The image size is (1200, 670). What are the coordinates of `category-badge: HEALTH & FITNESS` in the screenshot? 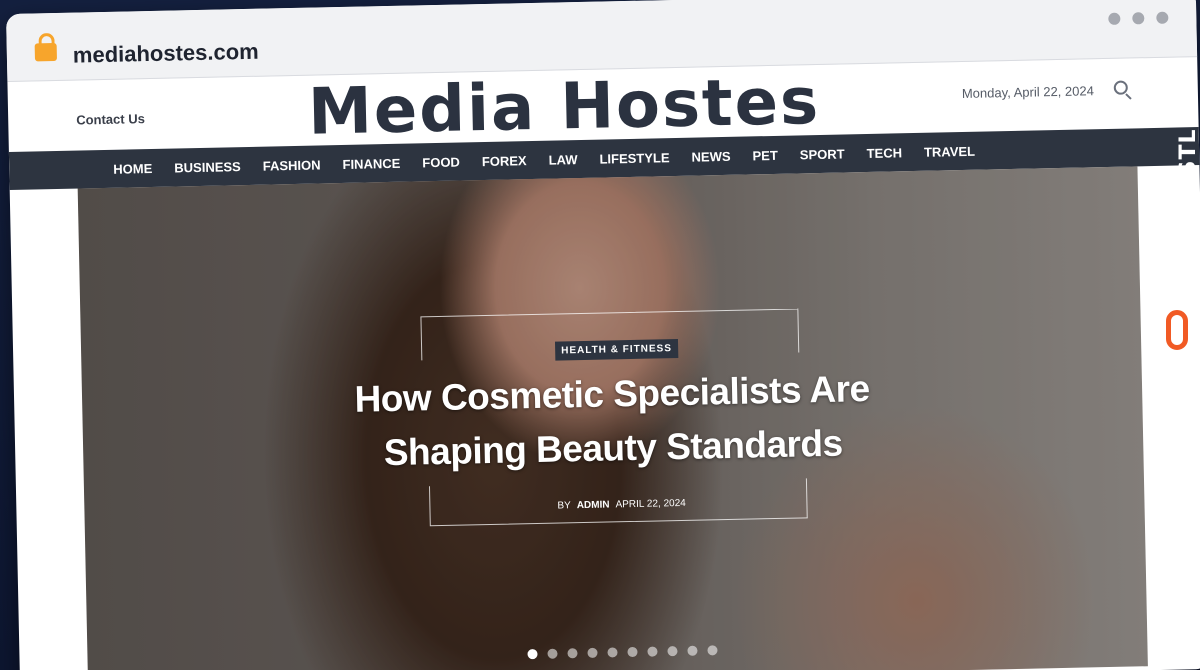 It's located at (616, 350).